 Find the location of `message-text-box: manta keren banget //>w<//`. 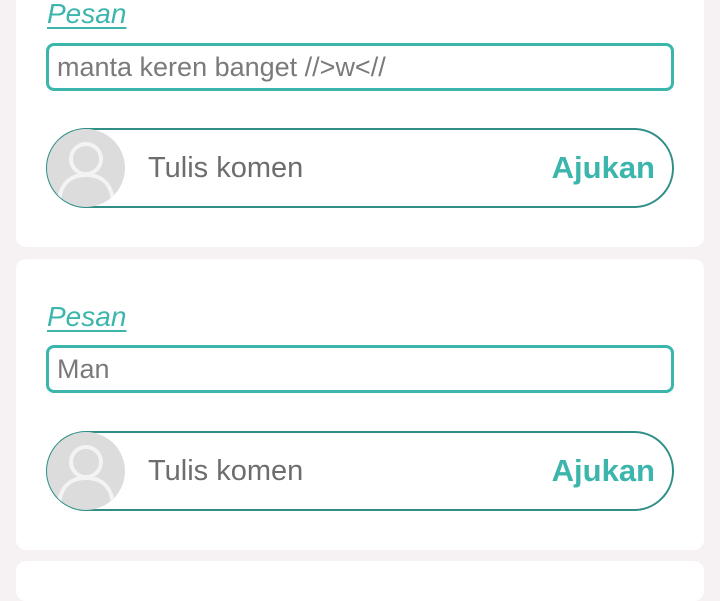

message-text-box: manta keren banget //>w<// is located at coordinates (360, 67).